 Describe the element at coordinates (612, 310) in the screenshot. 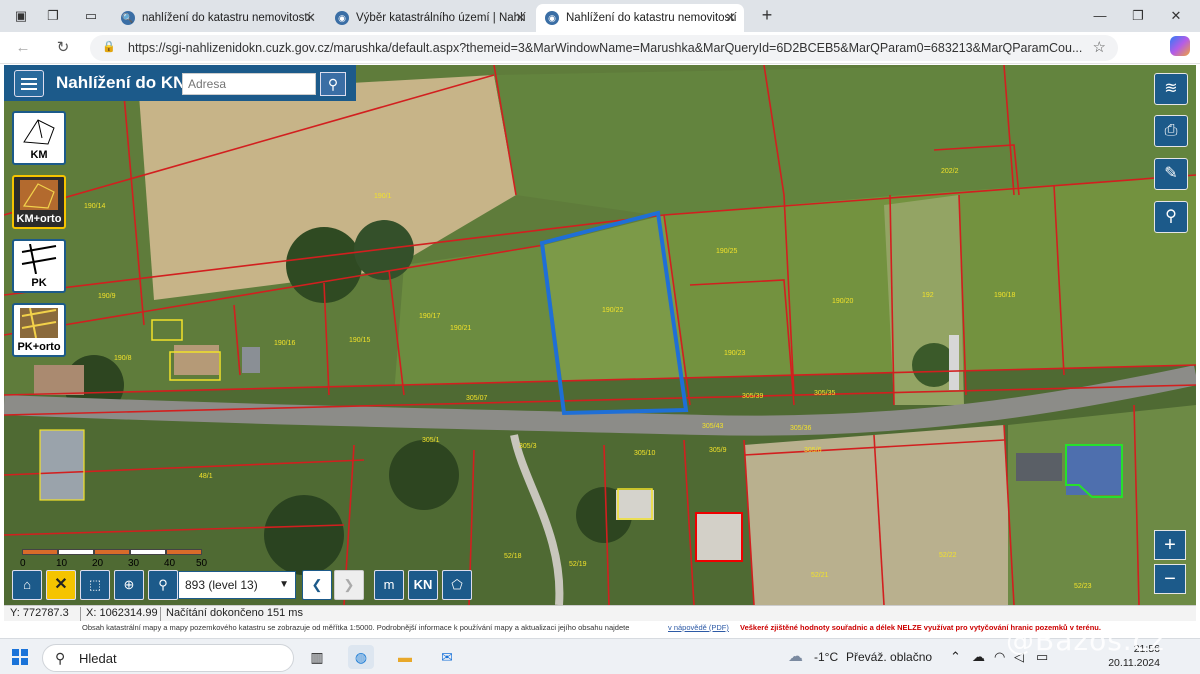

I see `parcel-number-label: 190/22` at that location.